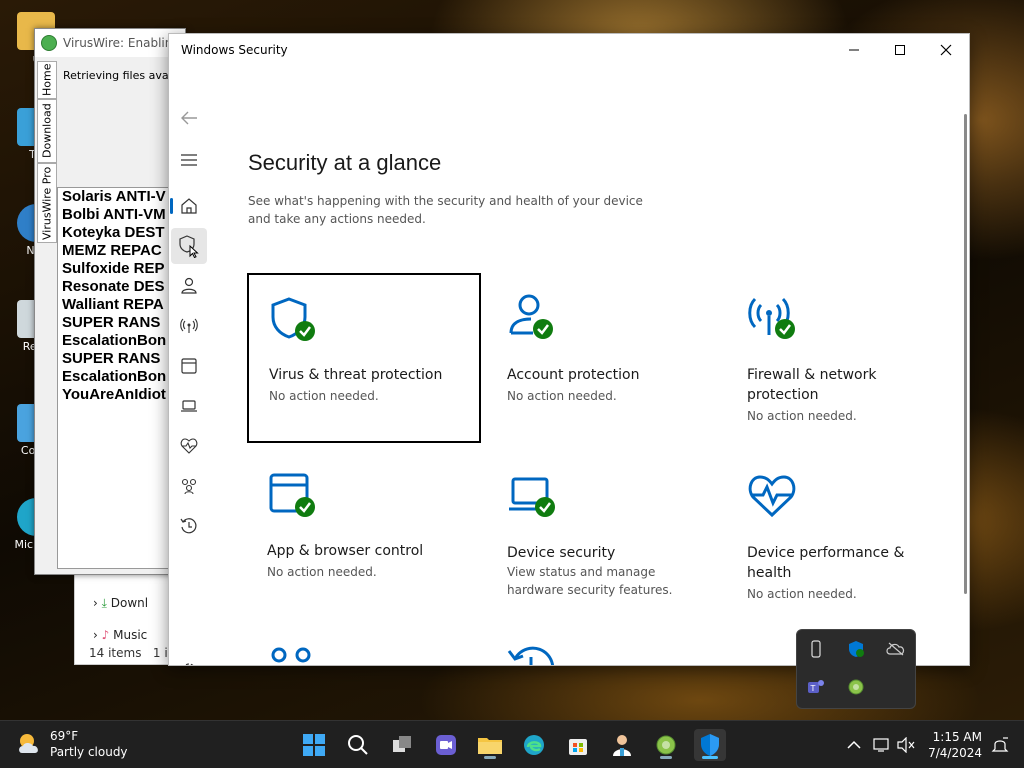  I want to click on viruswire-titlebar: VirusWire: Enabling, so click(110, 43).